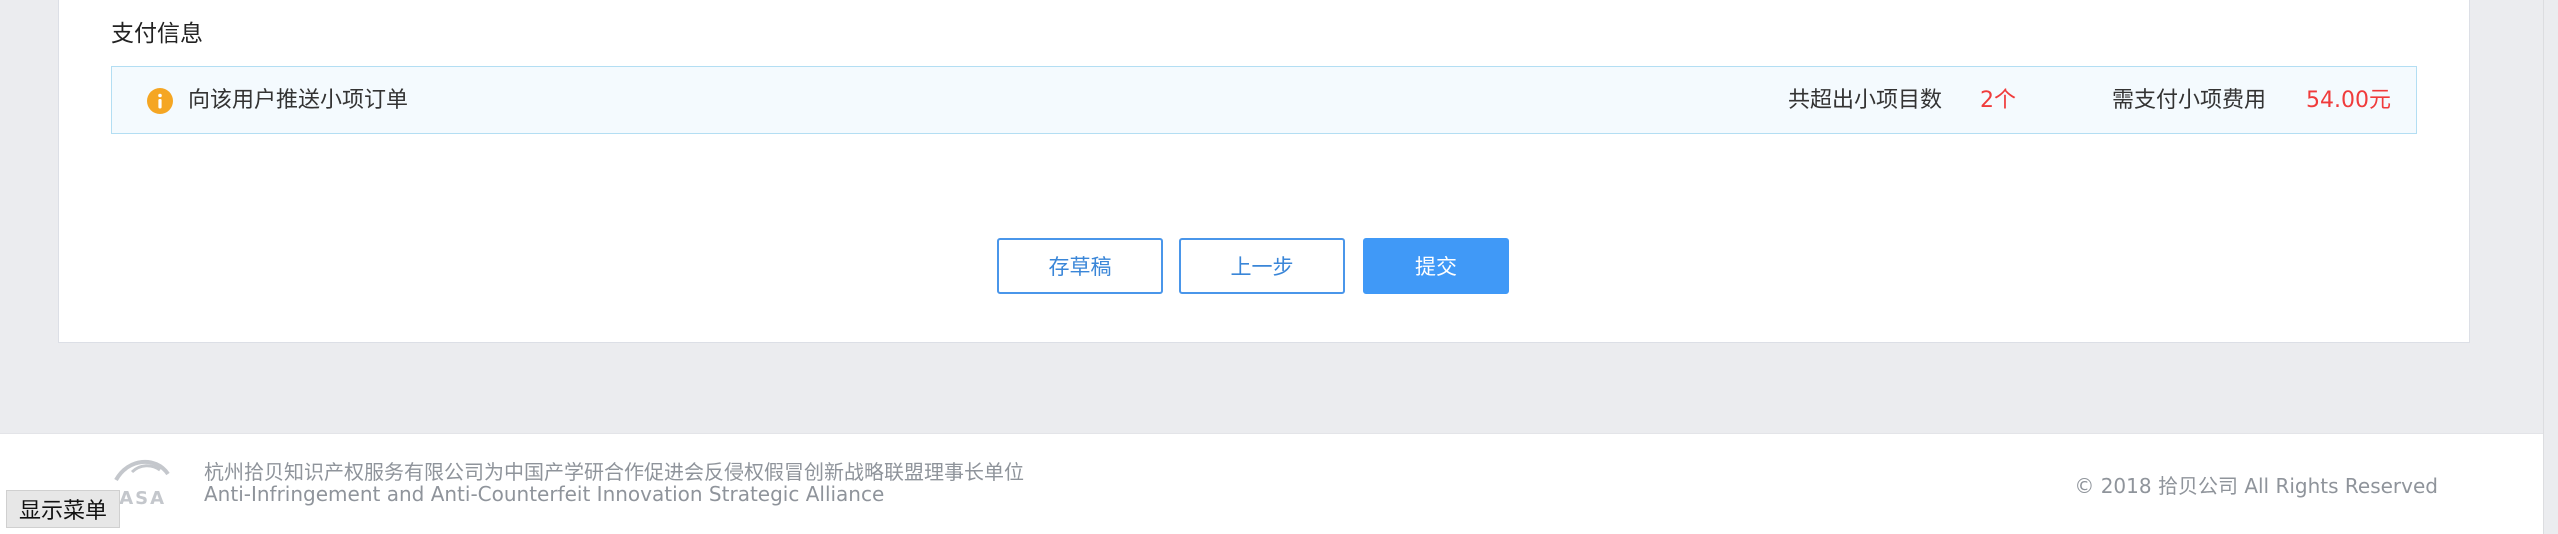  I want to click on page-scrollbar, so click(2550, 267).